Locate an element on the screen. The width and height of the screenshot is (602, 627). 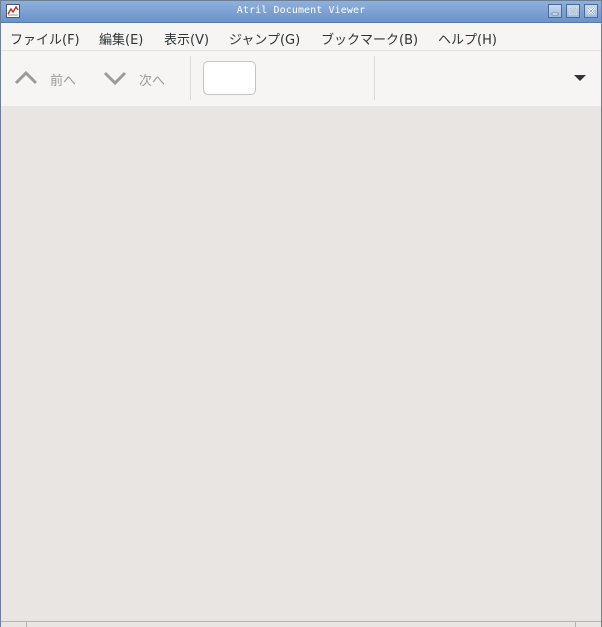
menu-file: ファイル(F) is located at coordinates (45, 38).